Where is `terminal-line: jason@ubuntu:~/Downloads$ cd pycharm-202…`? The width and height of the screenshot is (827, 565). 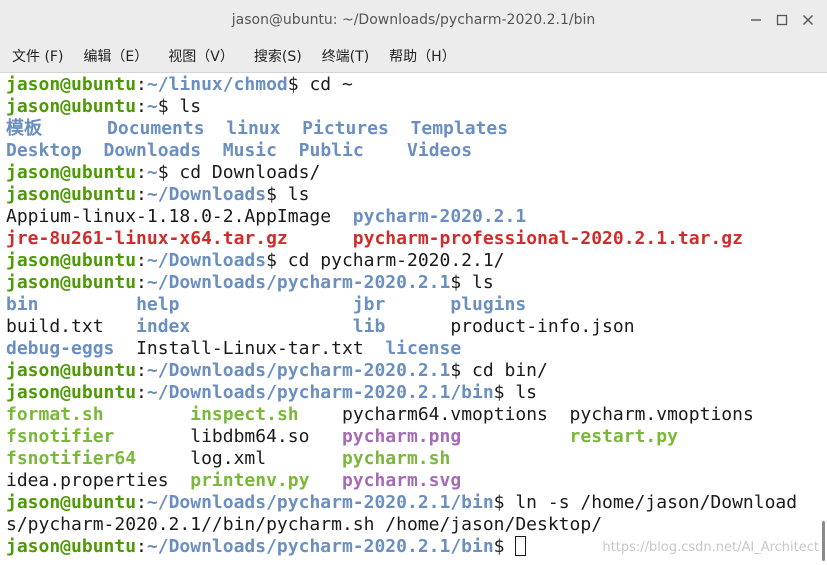 terminal-line: jason@ubuntu:~/Downloads$ cd pycharm-202… is located at coordinates (255, 261).